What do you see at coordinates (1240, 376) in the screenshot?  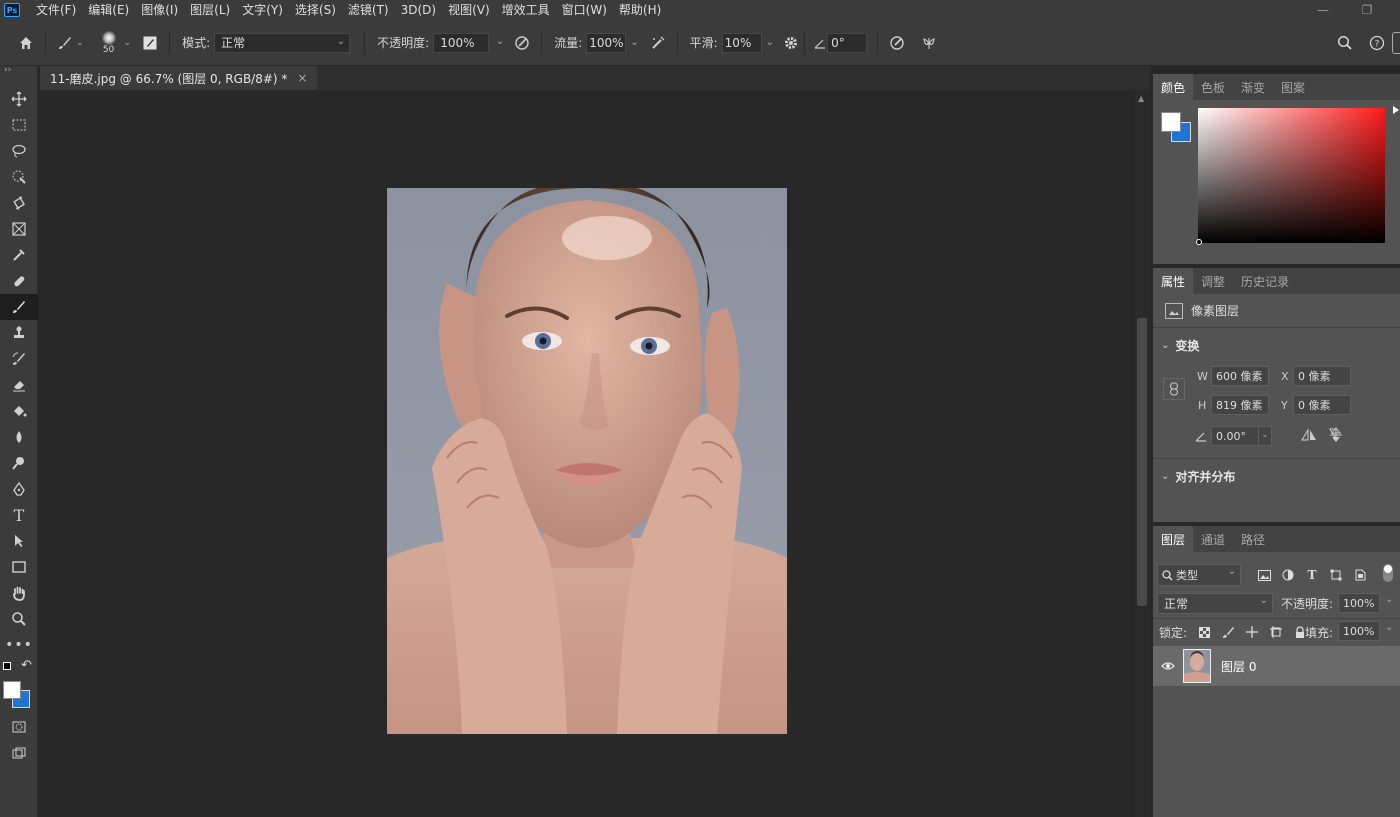 I see `width-field: 600 像素` at bounding box center [1240, 376].